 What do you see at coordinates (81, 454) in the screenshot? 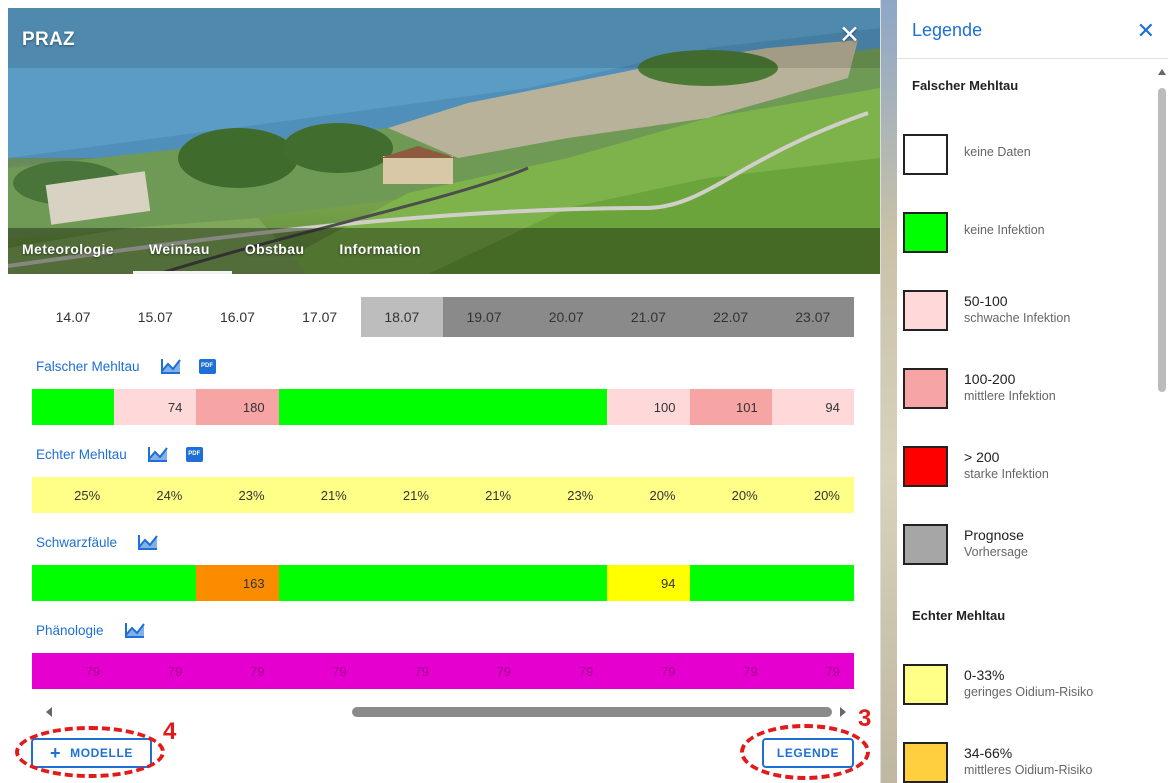
I see `section-title: Echter Mehltau` at bounding box center [81, 454].